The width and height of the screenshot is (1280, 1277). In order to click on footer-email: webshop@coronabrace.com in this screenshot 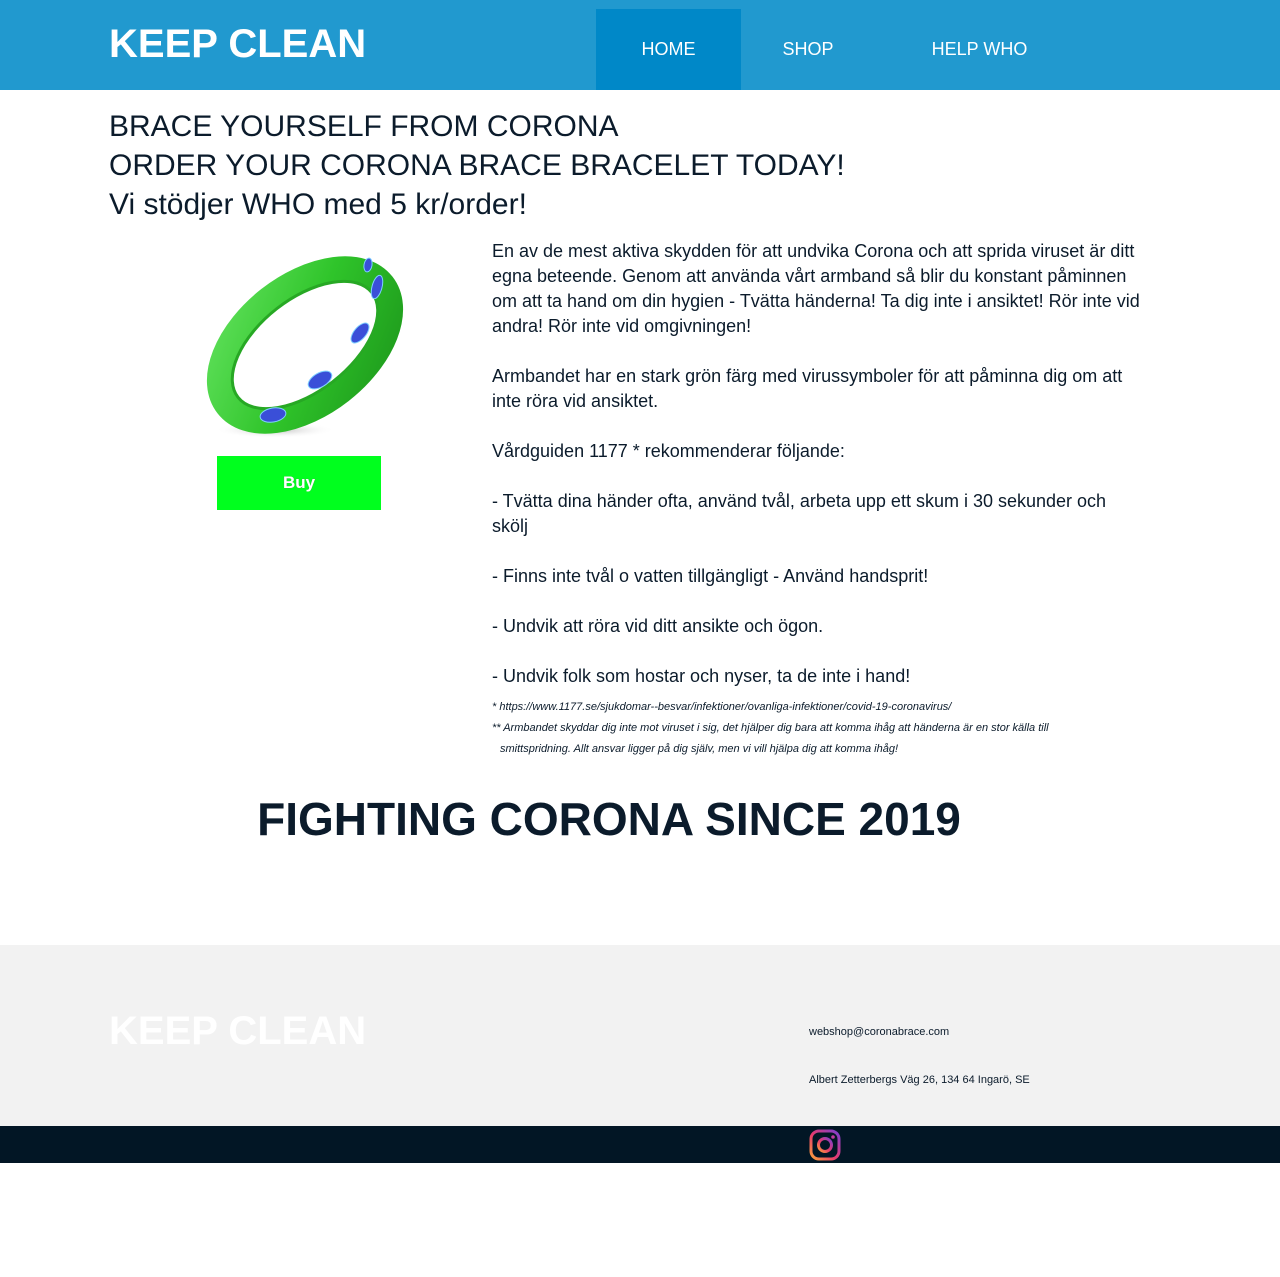, I will do `click(879, 1032)`.